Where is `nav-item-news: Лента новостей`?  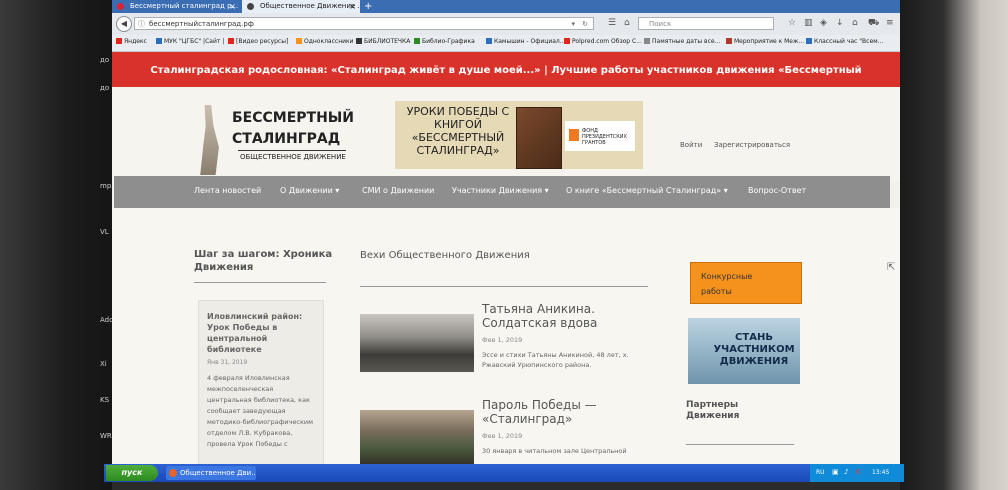 nav-item-news: Лента новостей is located at coordinates (227, 190).